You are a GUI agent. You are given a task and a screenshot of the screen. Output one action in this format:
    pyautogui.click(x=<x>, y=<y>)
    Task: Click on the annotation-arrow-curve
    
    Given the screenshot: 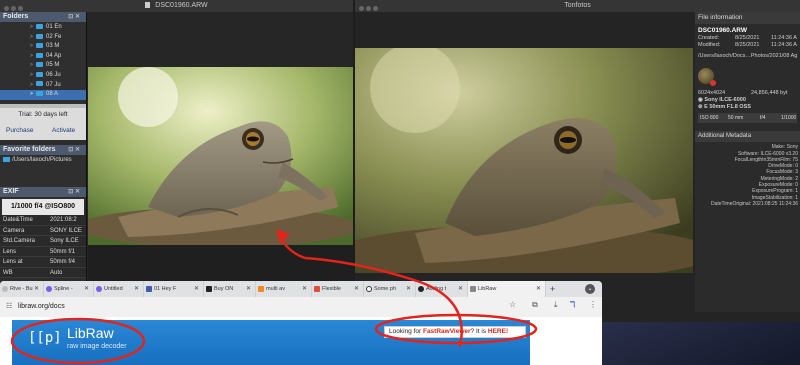 What is the action you would take?
    pyautogui.click(x=371, y=292)
    